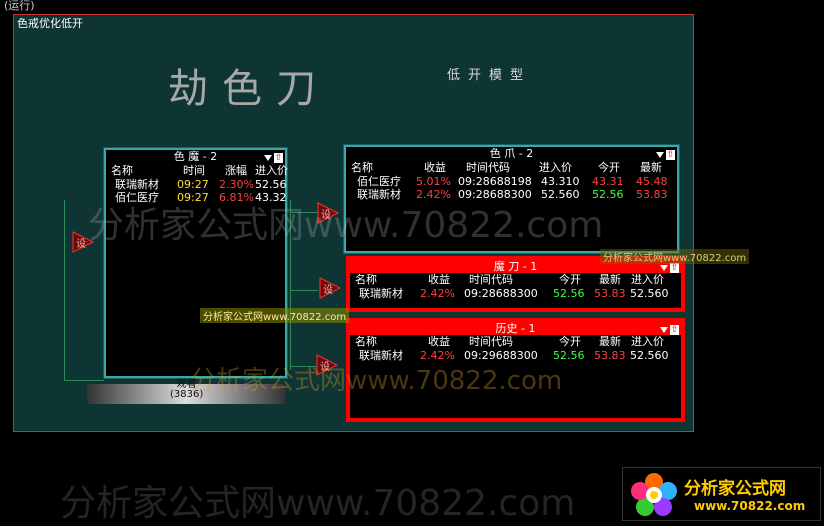 This screenshot has height=526, width=824. Describe the element at coordinates (346, 225) in the screenshot. I see `watermark-center: 分析家公式网www.70822.com` at that location.